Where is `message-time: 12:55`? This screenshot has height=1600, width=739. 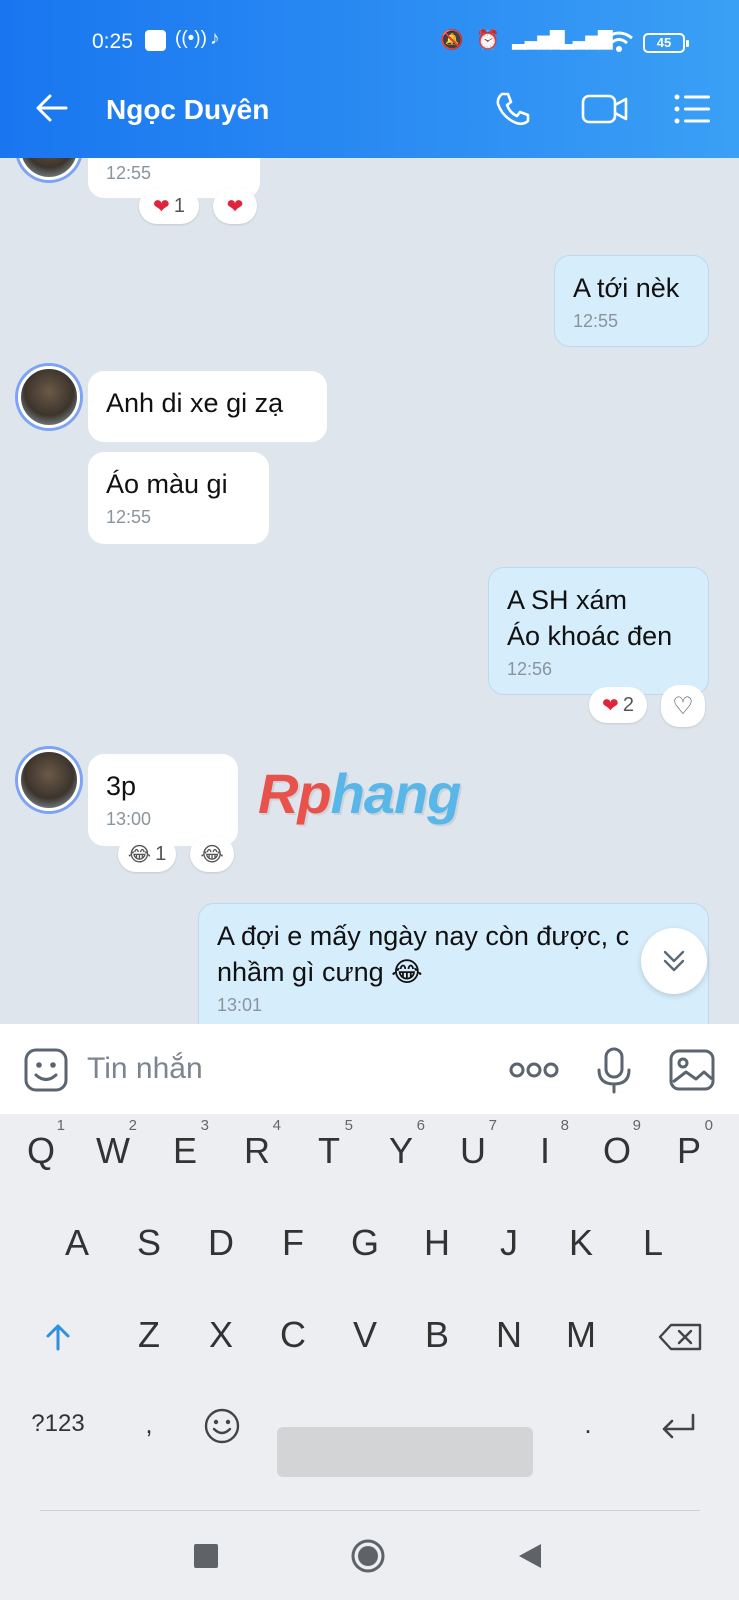
message-time: 12:55 is located at coordinates (596, 321).